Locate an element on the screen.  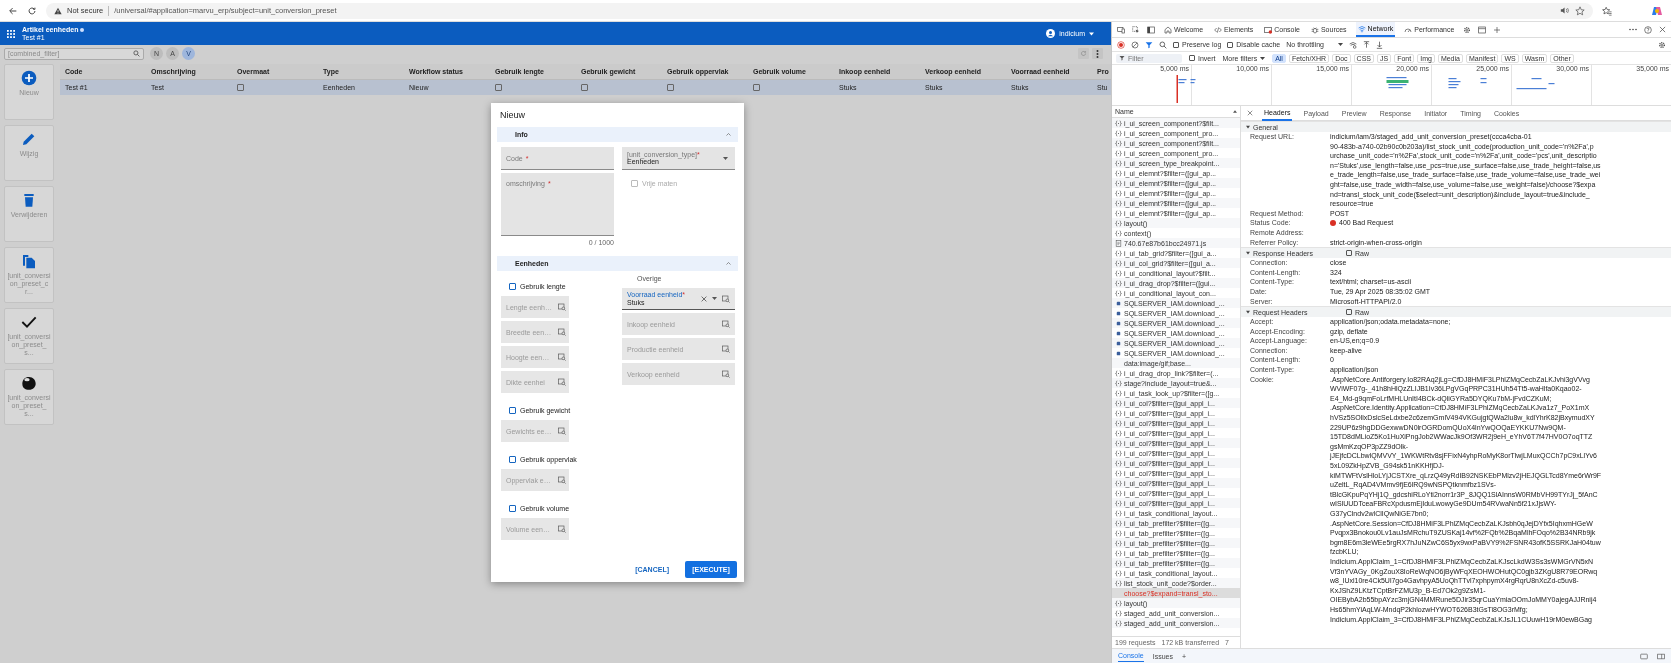
sort-icon is located at coordinates (1235, 111).